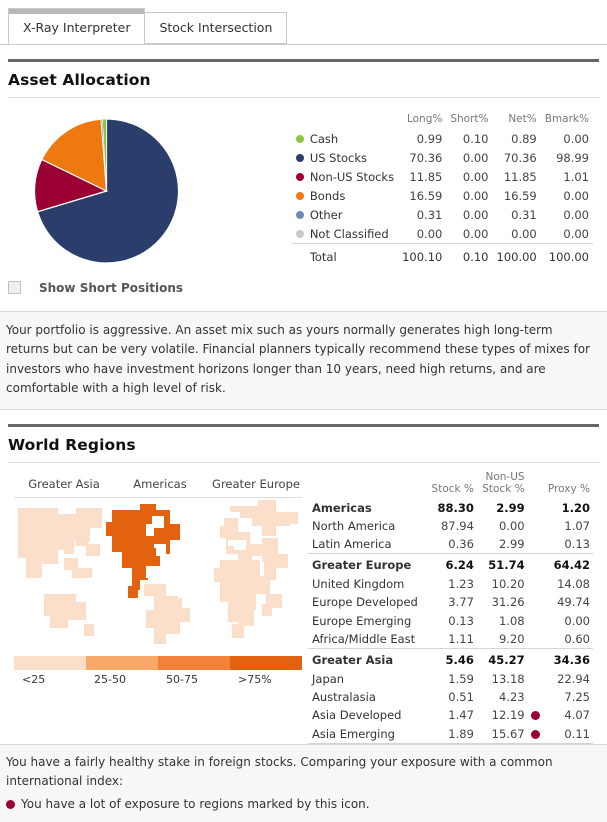 The image size is (607, 822). Describe the element at coordinates (442, 214) in the screenshot. I see `table-row: Other 0.31 0.00 0.31 0.00` at that location.